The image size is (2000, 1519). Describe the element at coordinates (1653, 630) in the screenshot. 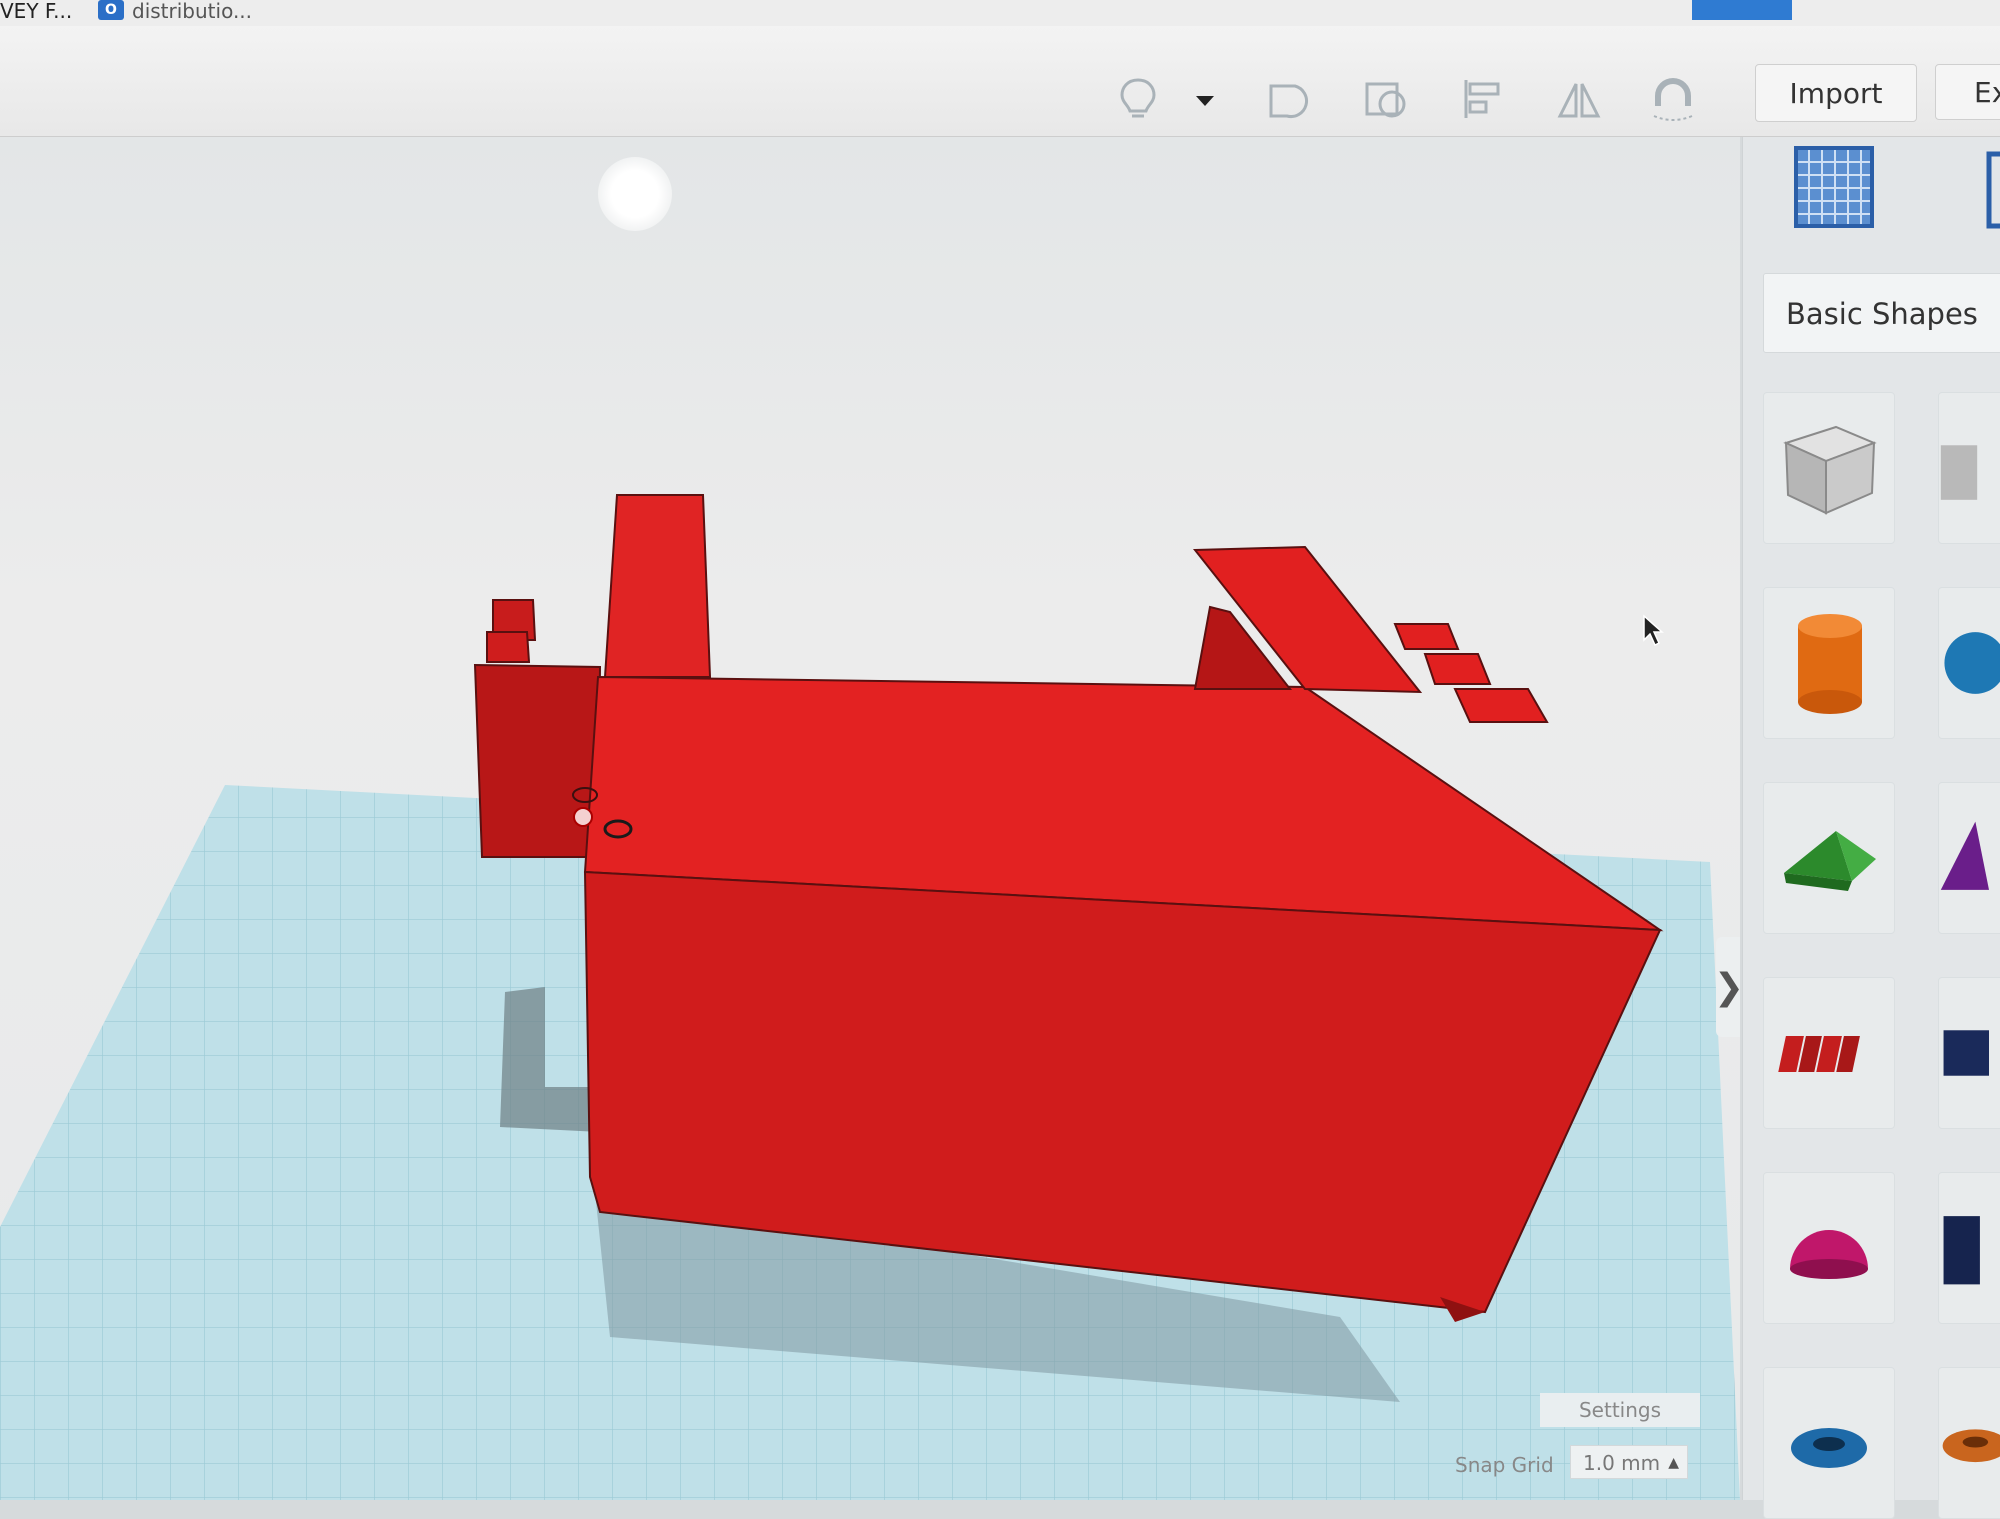

I see `mouse-cursor-icon` at that location.